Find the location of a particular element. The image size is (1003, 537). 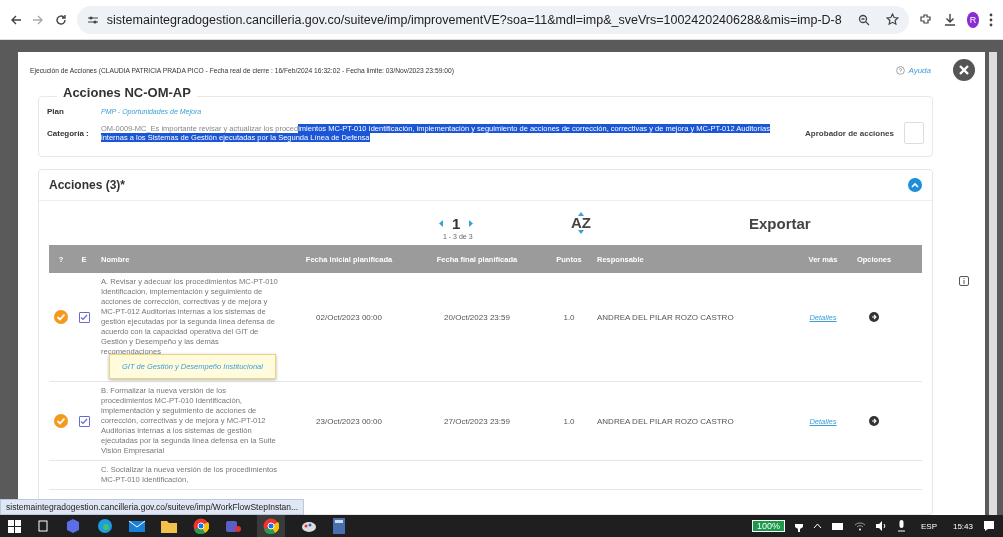

approver-label: Aprobador de acciones is located at coordinates (849, 133).